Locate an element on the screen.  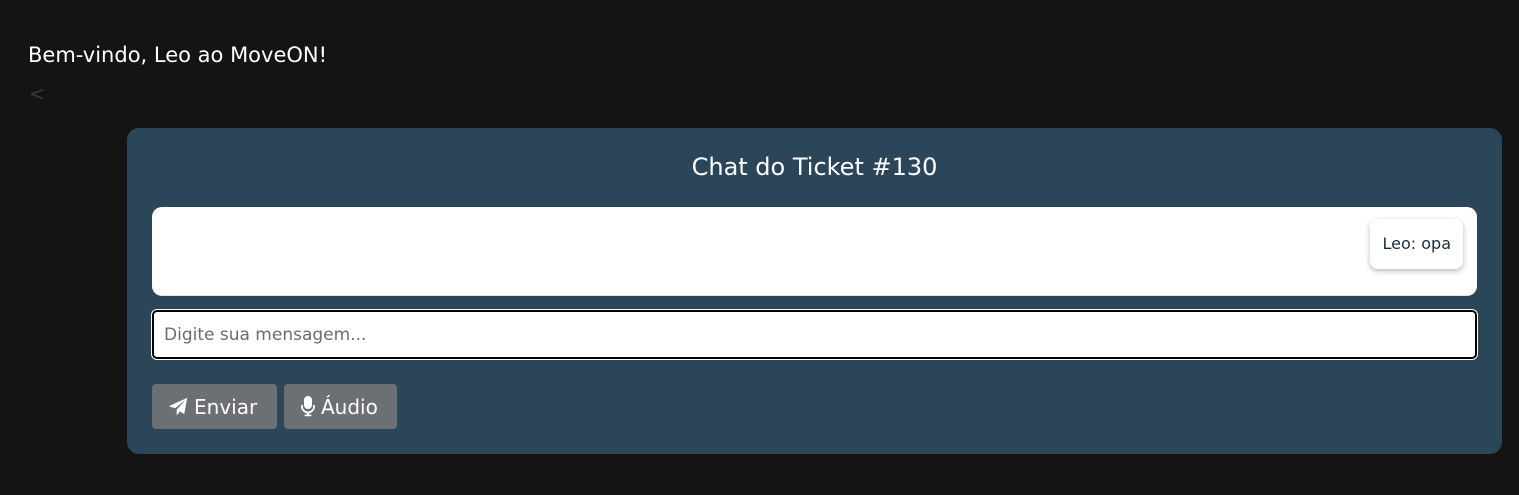
welcome-message: Bem-vindo, Leo ao MoveON! is located at coordinates (178, 55).